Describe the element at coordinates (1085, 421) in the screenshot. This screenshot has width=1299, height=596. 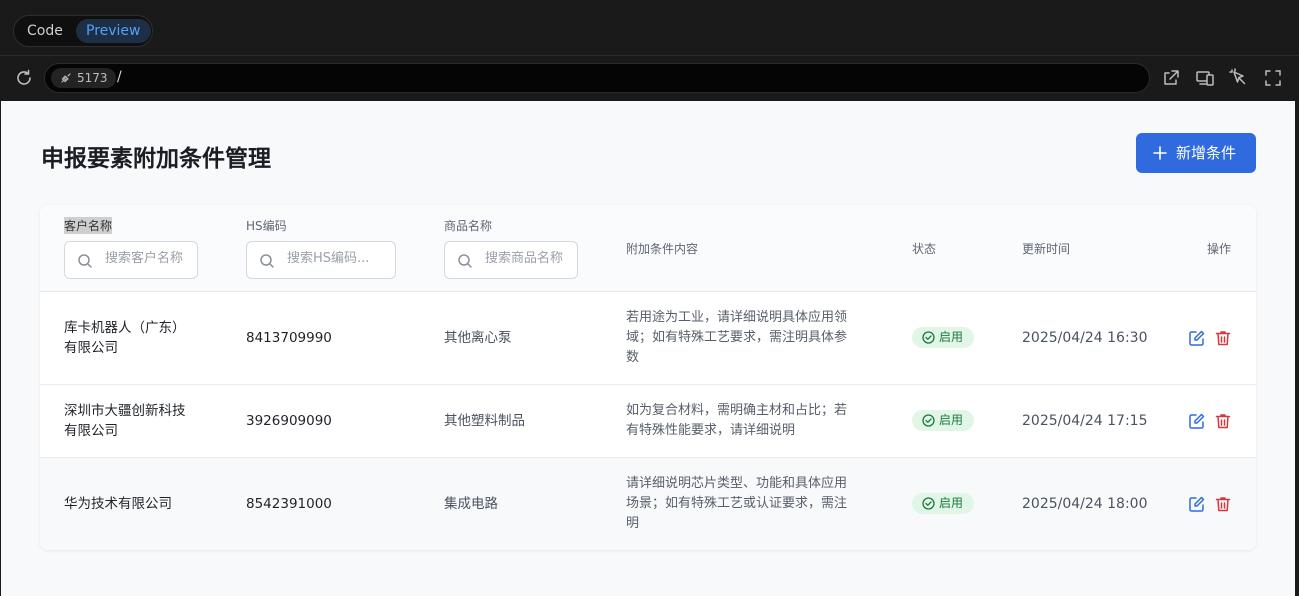
I see `updated-time: 2025/04/24 17:15` at that location.